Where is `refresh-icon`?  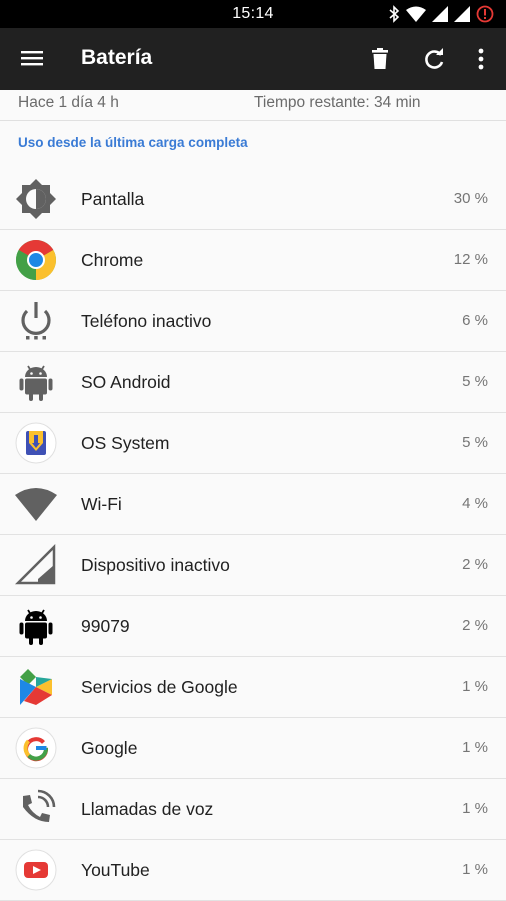 refresh-icon is located at coordinates (434, 59).